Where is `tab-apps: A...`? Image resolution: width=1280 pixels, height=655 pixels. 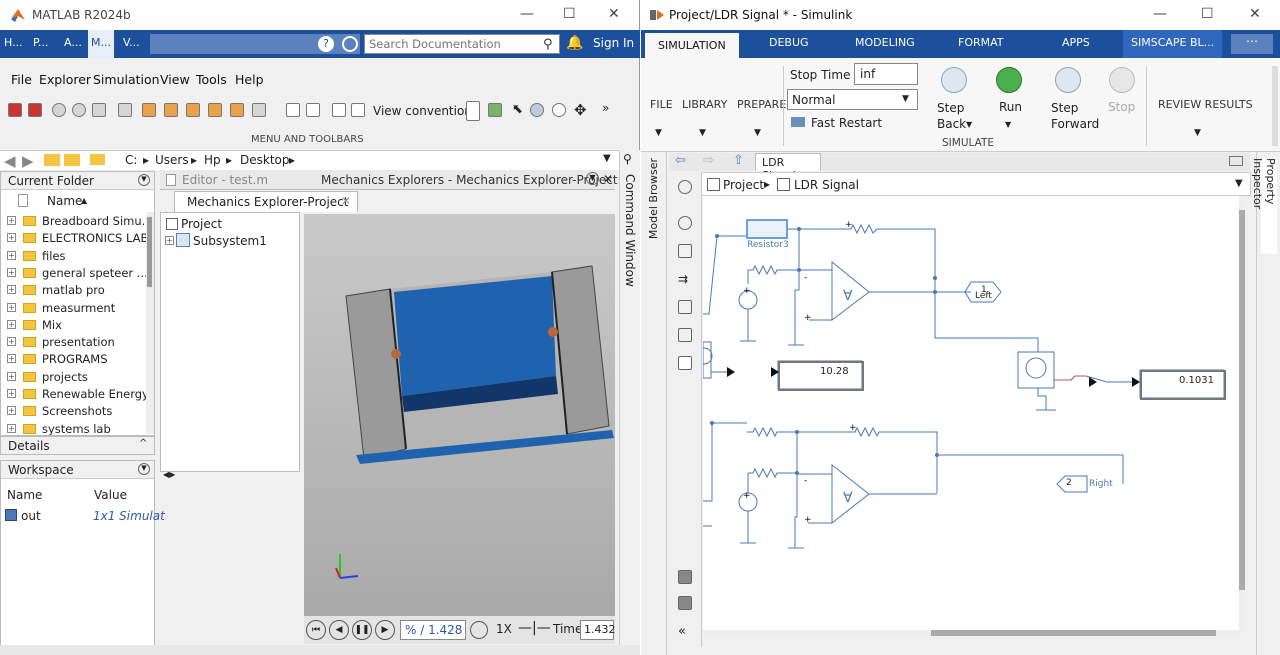
tab-apps: A... is located at coordinates (73, 42).